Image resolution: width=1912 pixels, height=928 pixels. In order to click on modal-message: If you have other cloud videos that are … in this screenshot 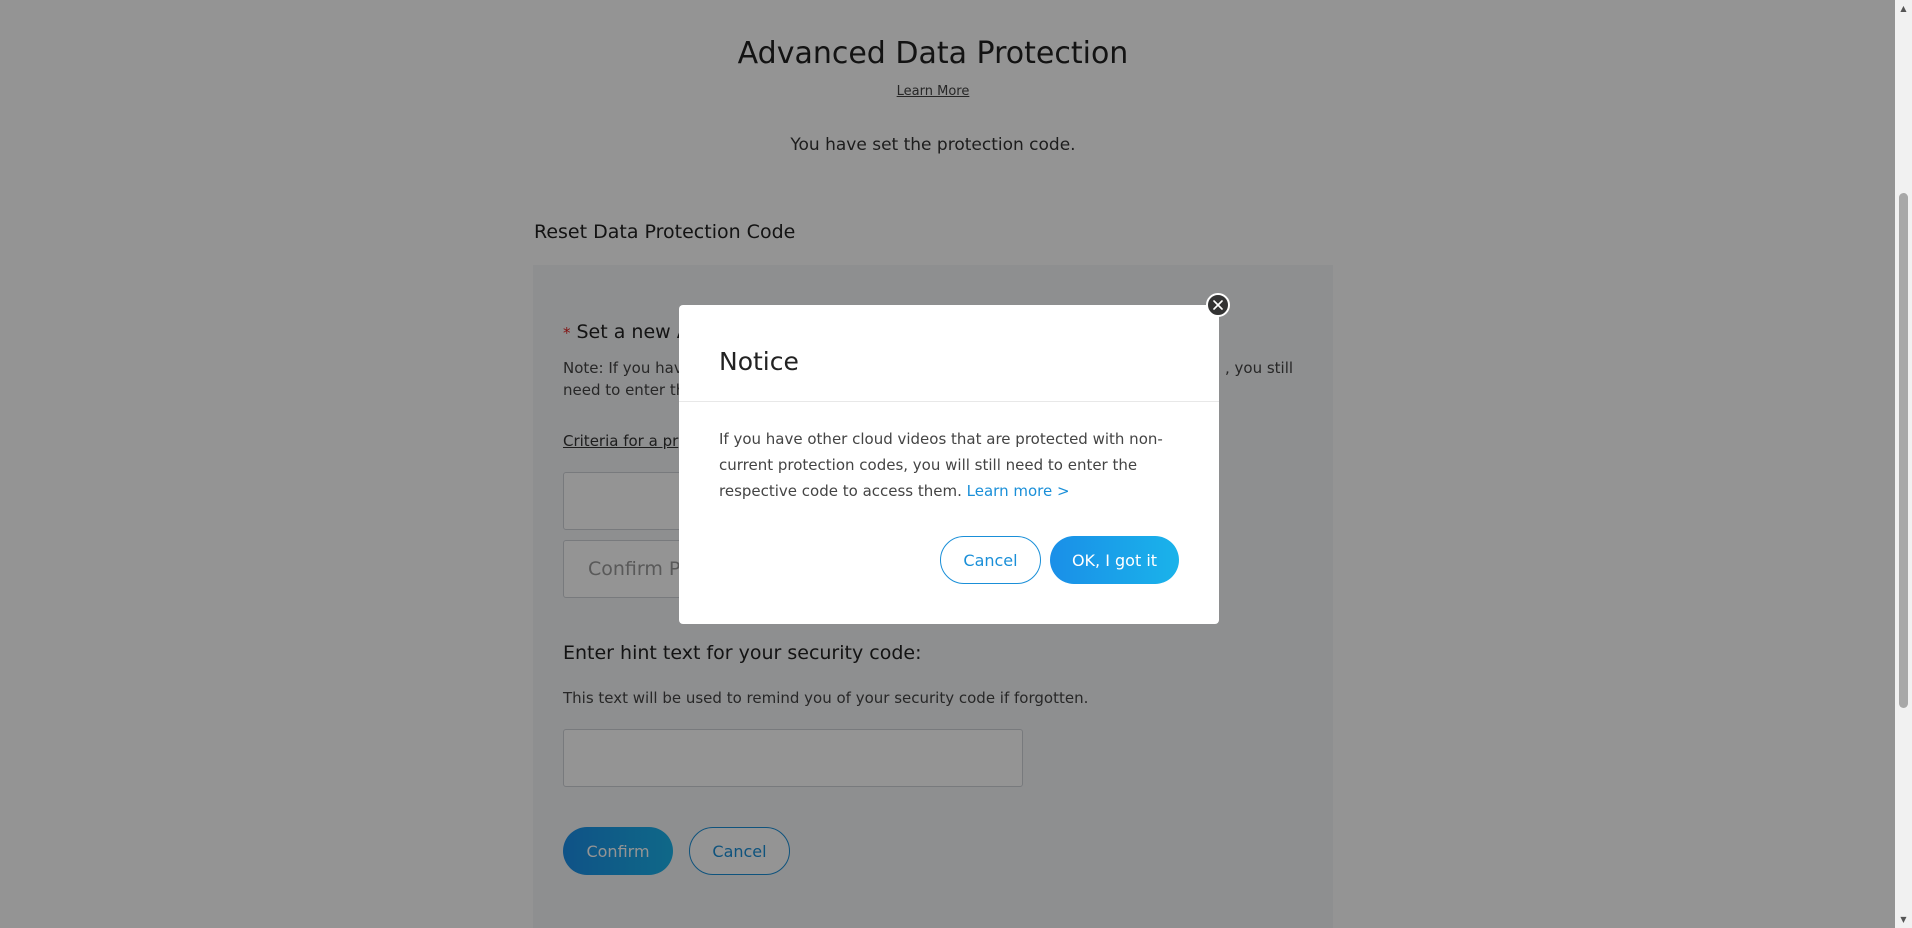, I will do `click(941, 465)`.